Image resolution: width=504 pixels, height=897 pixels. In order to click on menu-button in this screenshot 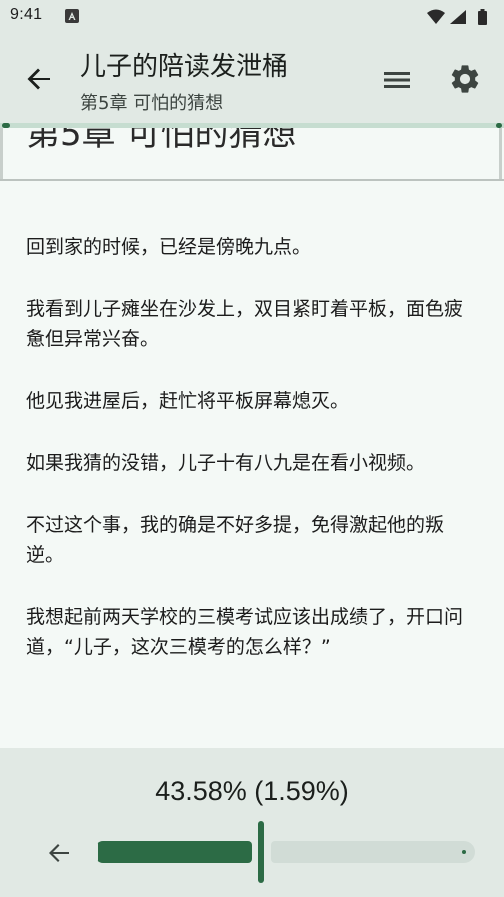, I will do `click(397, 80)`.